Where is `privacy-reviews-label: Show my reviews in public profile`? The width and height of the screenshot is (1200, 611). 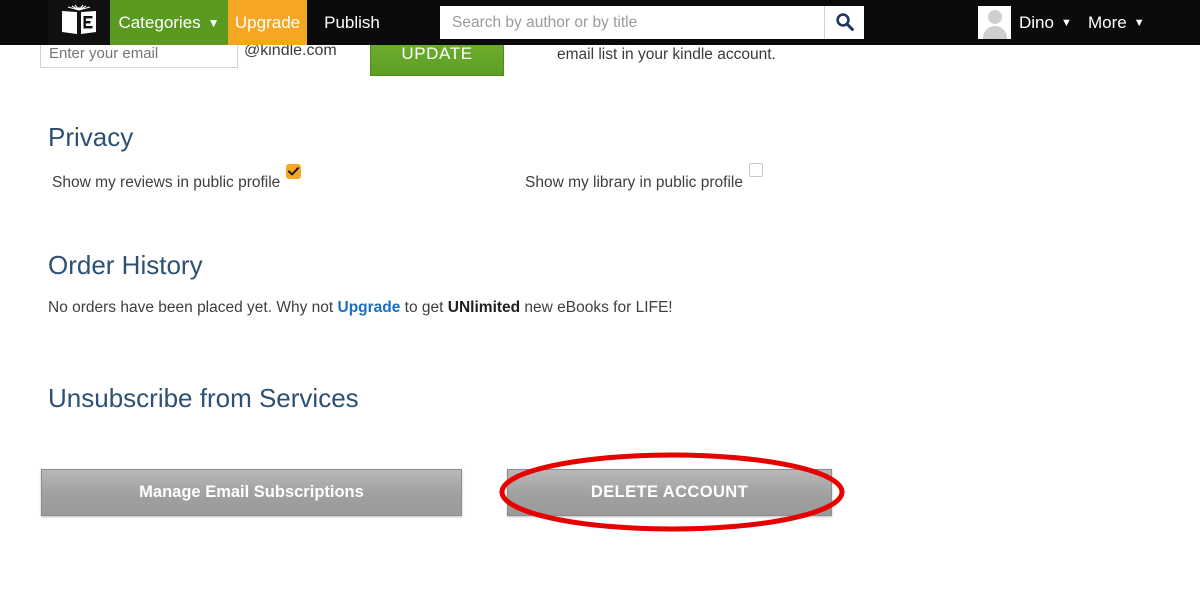 privacy-reviews-label: Show my reviews in public profile is located at coordinates (166, 182).